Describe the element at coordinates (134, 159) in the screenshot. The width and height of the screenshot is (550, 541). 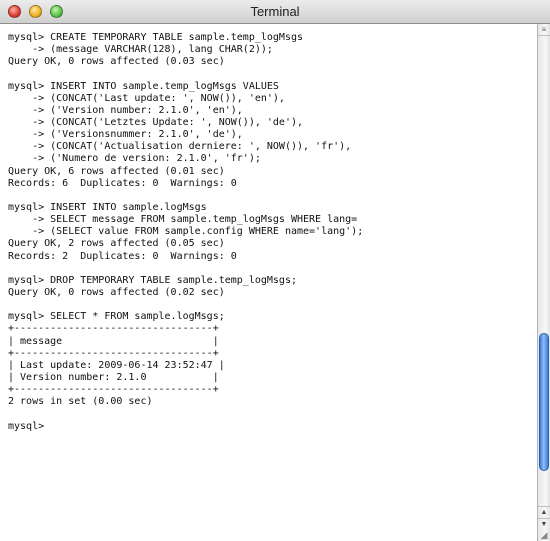
I see `terminal-line: -> ('Numero de version: 2.1.0', 'fr');` at that location.